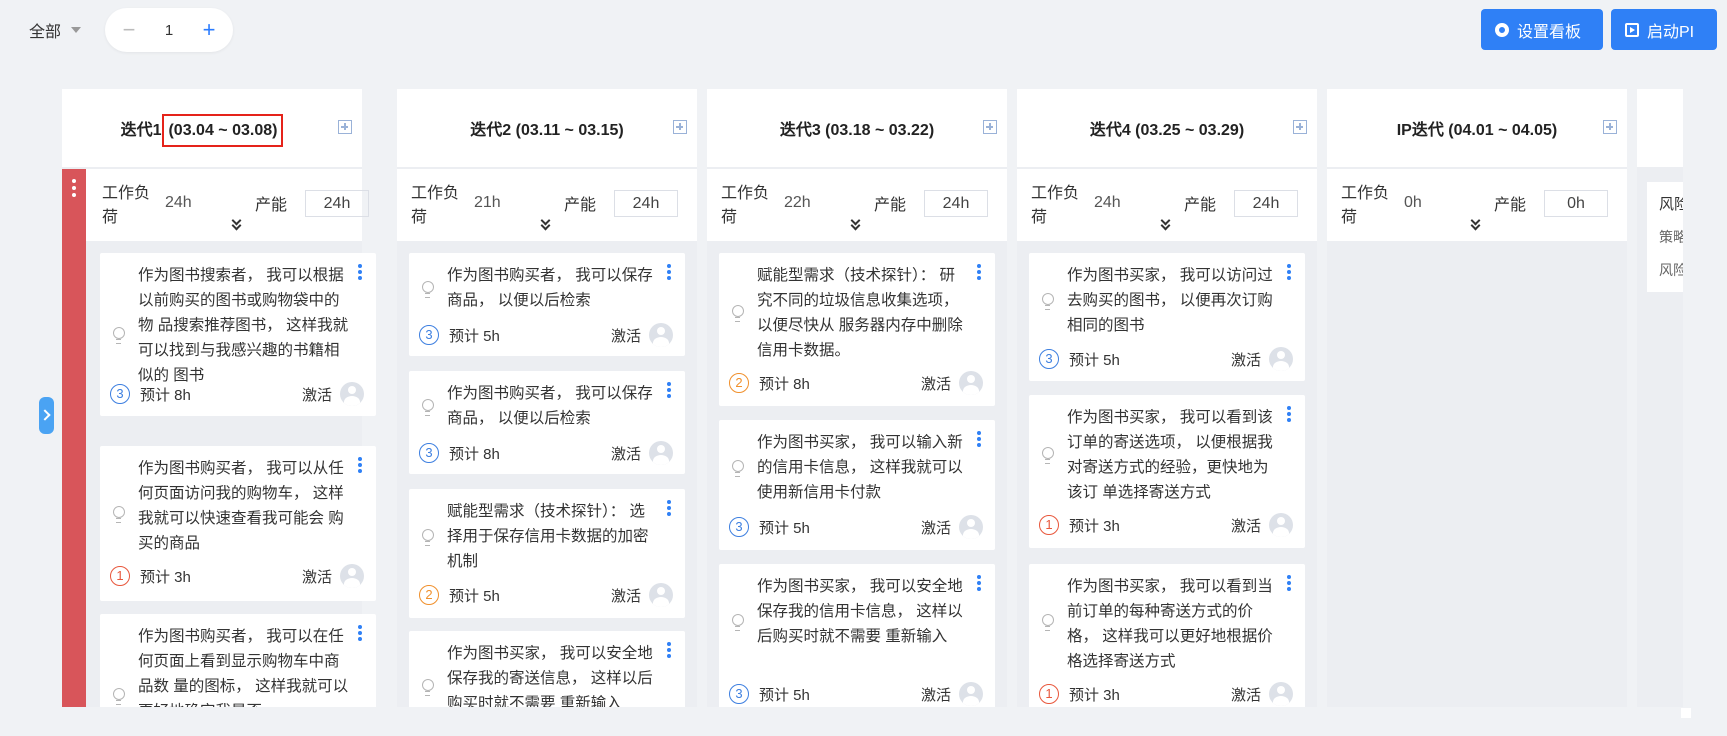  Describe the element at coordinates (856, 383) in the screenshot. I see `card-footer: 2 预计 8h 激活` at that location.